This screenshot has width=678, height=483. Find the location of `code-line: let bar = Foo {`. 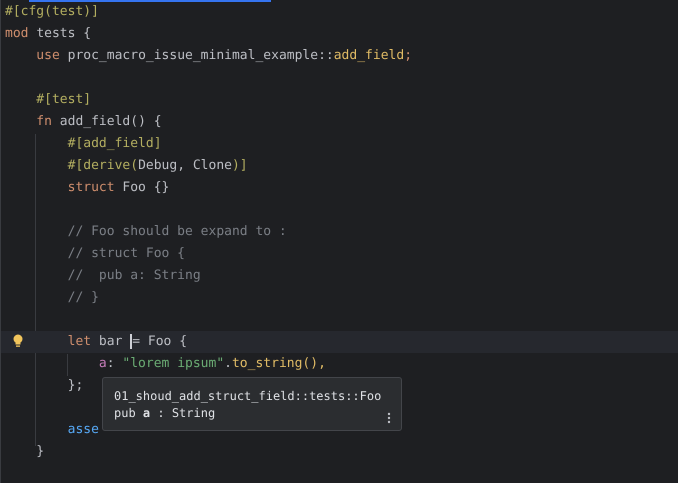

code-line: let bar = Foo { is located at coordinates (127, 341).